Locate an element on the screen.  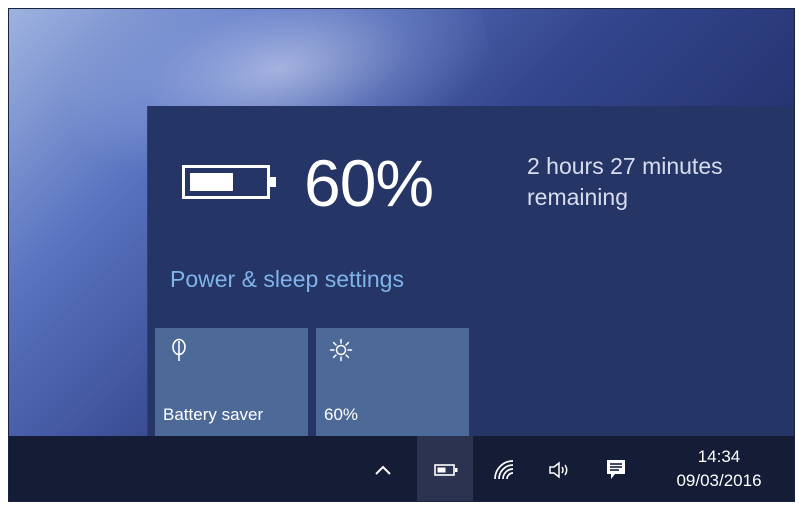
battery-saver-label: Battery saver is located at coordinates (213, 414).